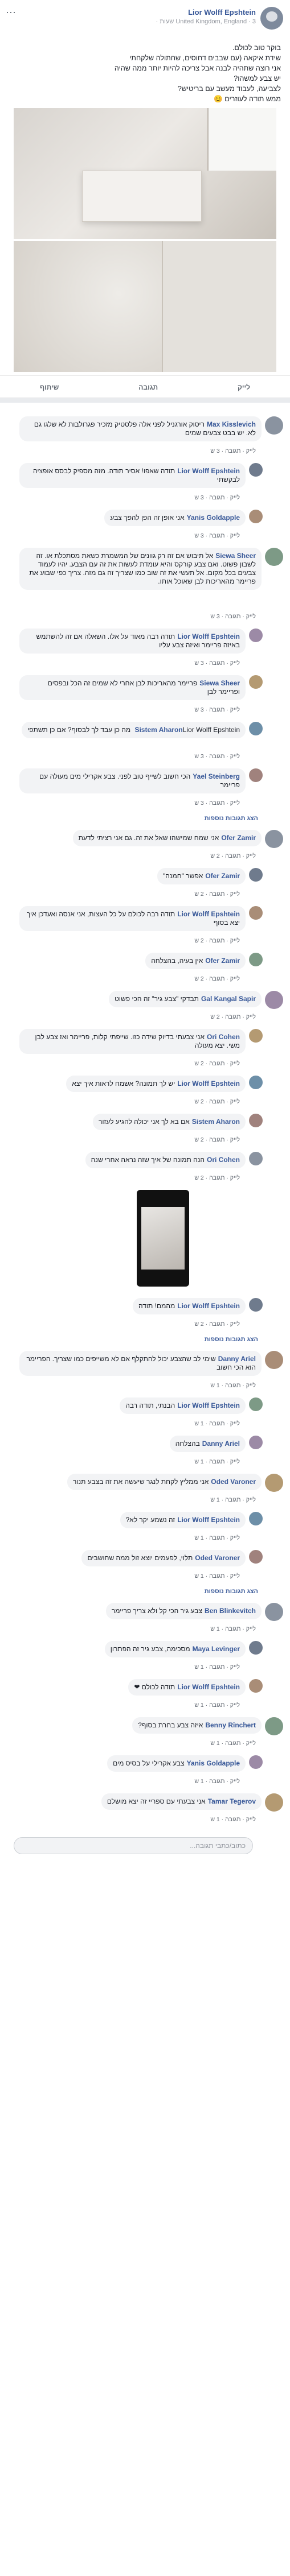  What do you see at coordinates (231, 1725) in the screenshot?
I see `commenter-name: Benny Rinchert` at bounding box center [231, 1725].